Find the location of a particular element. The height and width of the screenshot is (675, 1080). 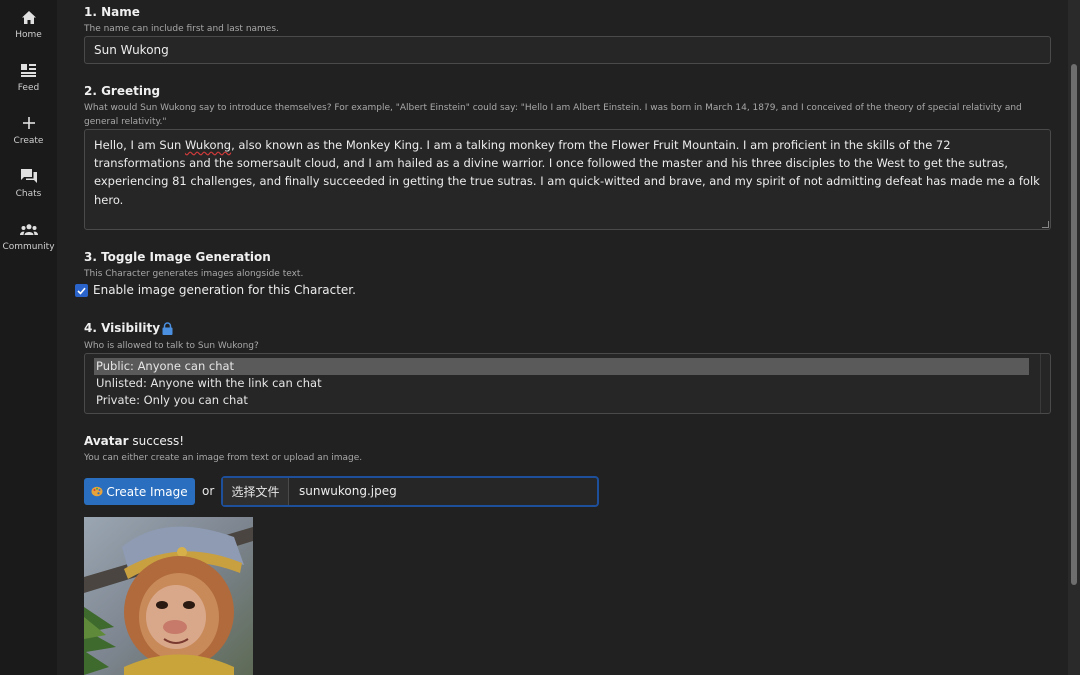

name-section-title: 1. Name is located at coordinates (112, 12).